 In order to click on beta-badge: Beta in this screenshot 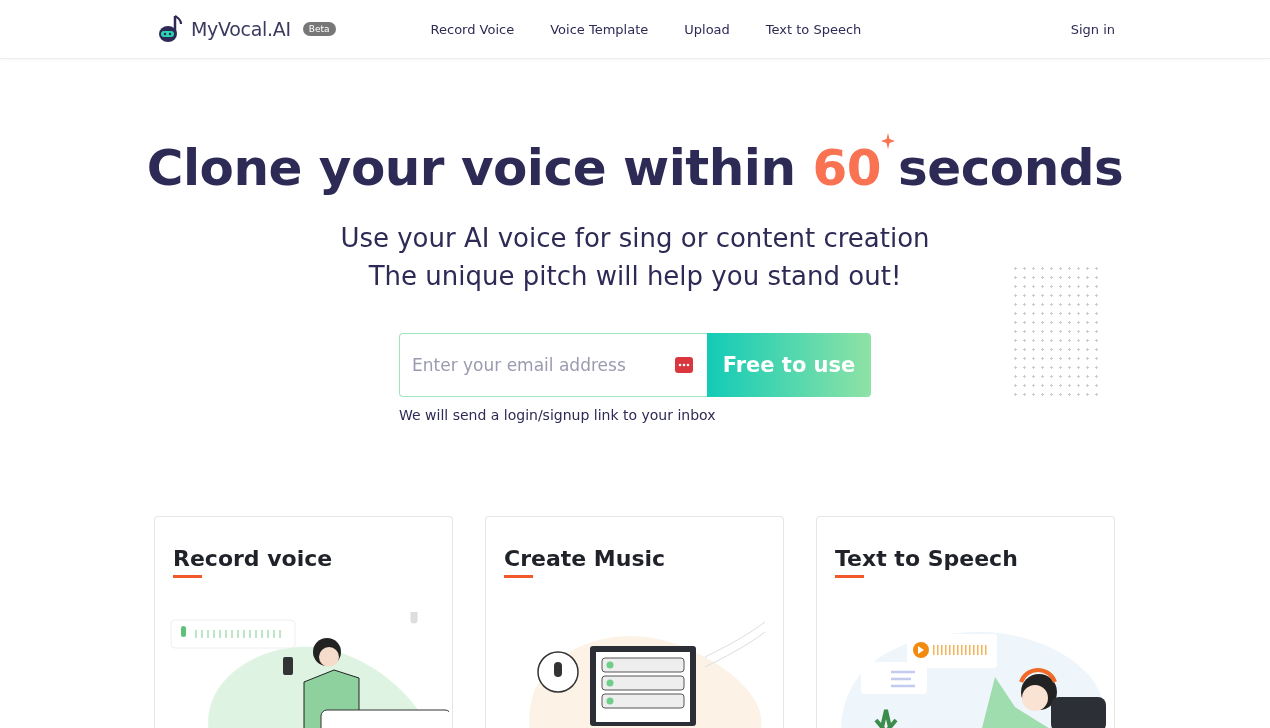, I will do `click(319, 29)`.